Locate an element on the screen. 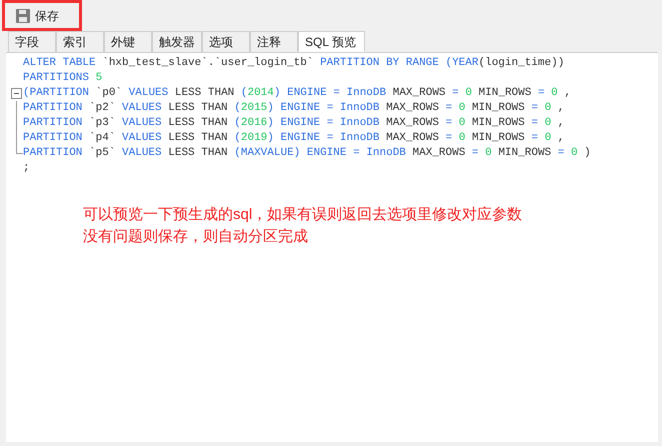 Image resolution: width=662 pixels, height=446 pixels. tab: 触发器 is located at coordinates (177, 41).